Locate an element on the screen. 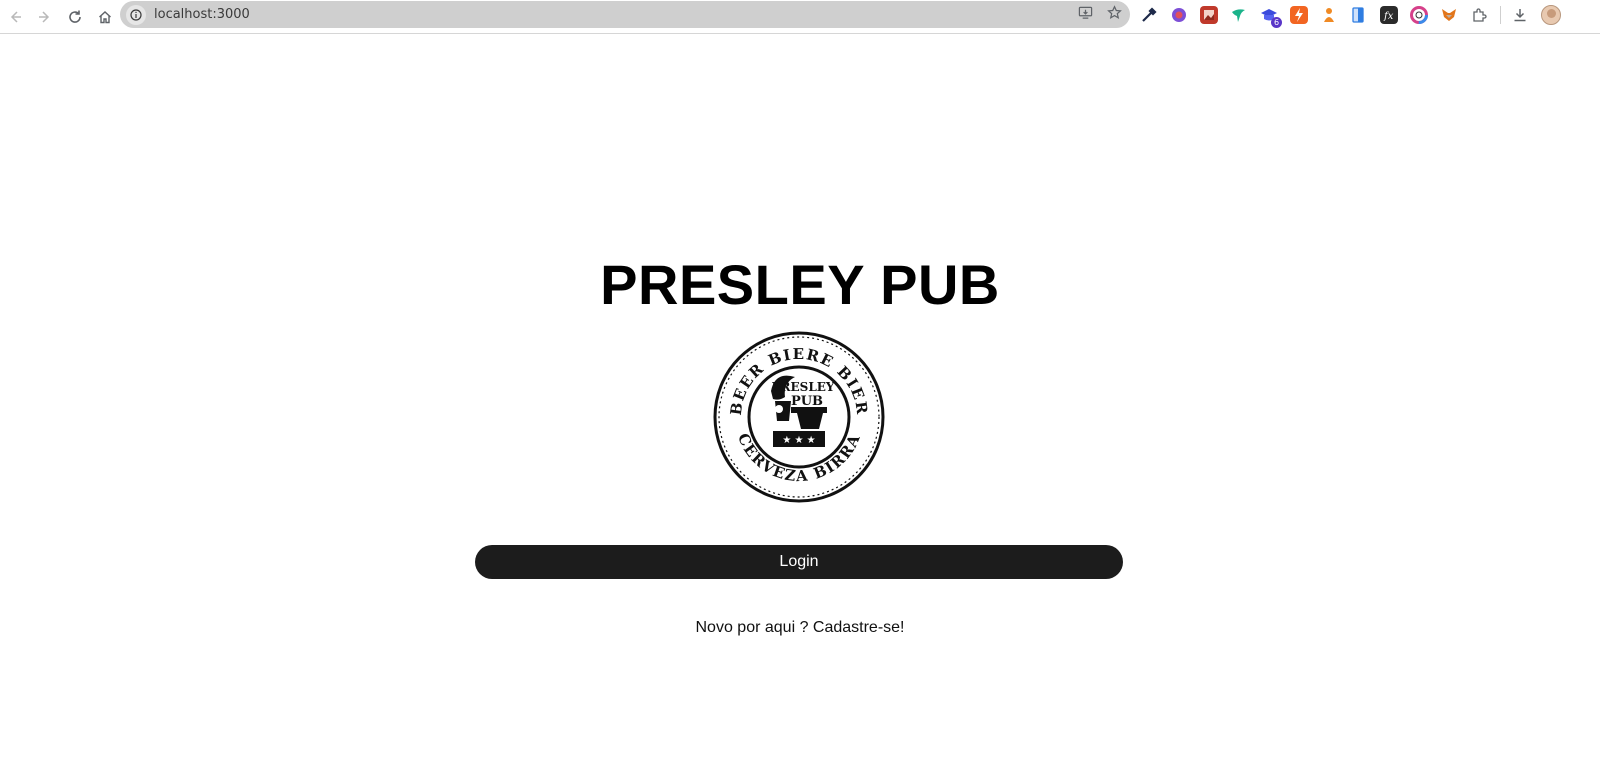  dark-fx-extension-icon: fx is located at coordinates (1389, 15).